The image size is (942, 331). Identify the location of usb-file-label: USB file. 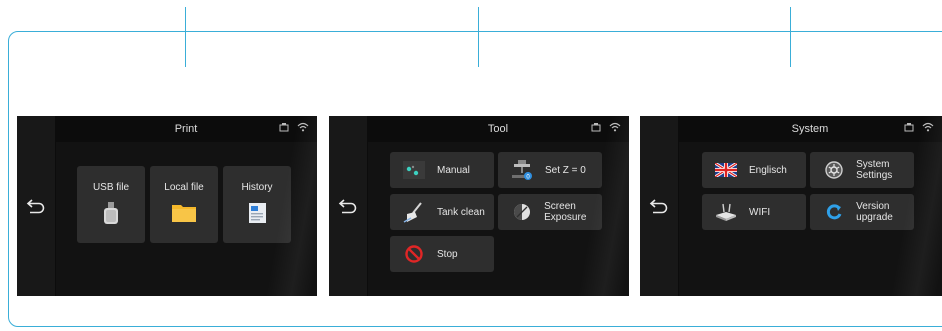
(111, 187).